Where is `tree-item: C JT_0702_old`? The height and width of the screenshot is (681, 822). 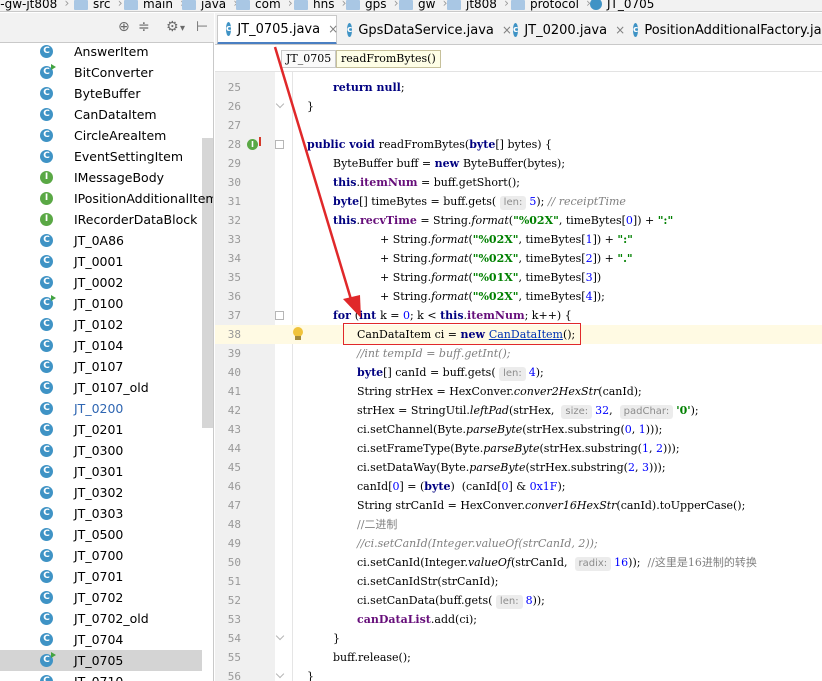 tree-item: C JT_0702_old is located at coordinates (101, 618).